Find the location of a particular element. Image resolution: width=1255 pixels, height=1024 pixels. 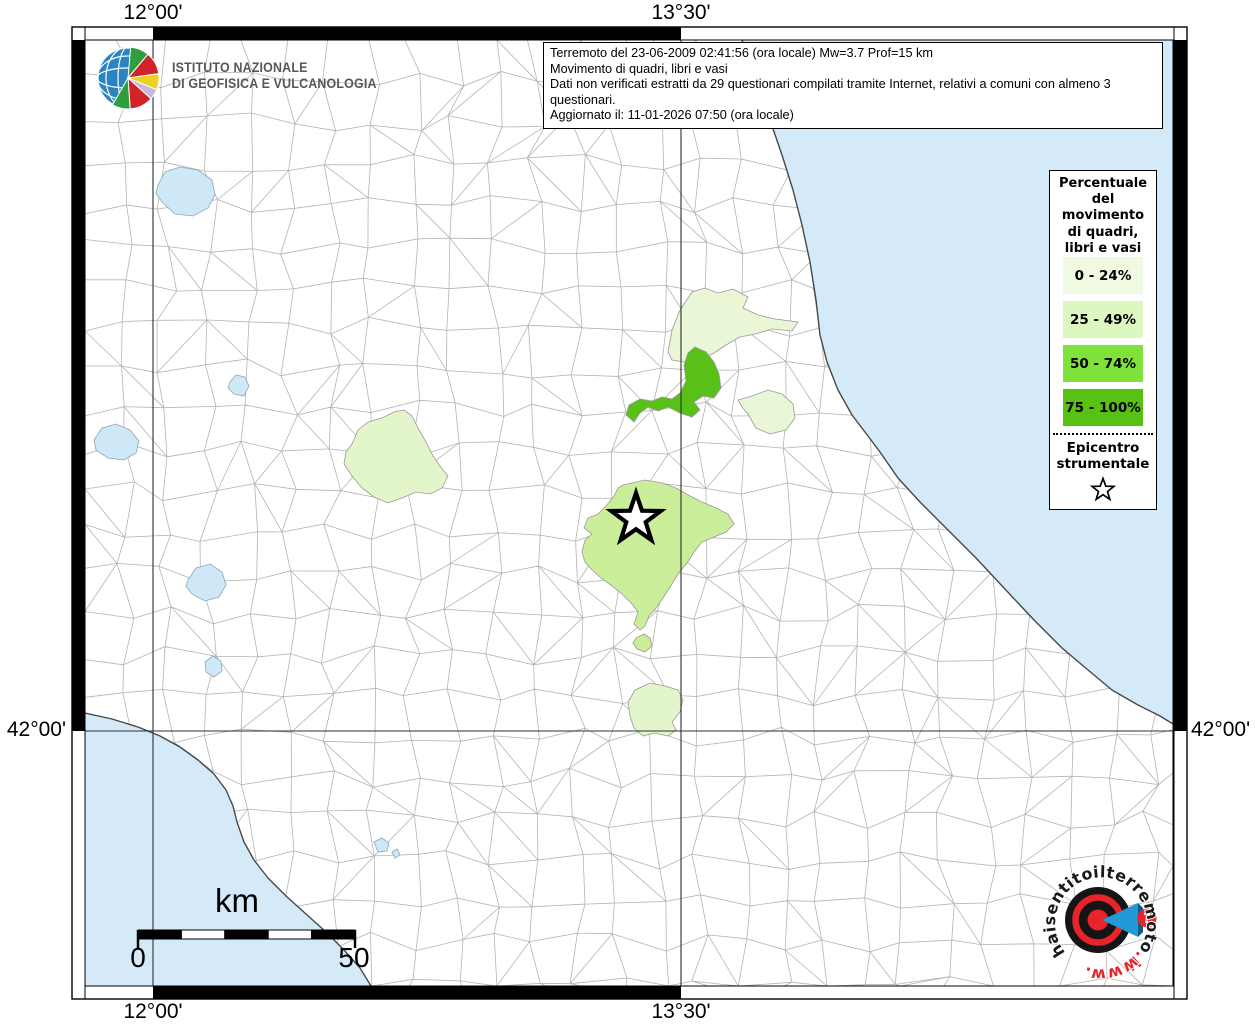

legend-swatch-0-24: 0 - 24% is located at coordinates (1103, 276).